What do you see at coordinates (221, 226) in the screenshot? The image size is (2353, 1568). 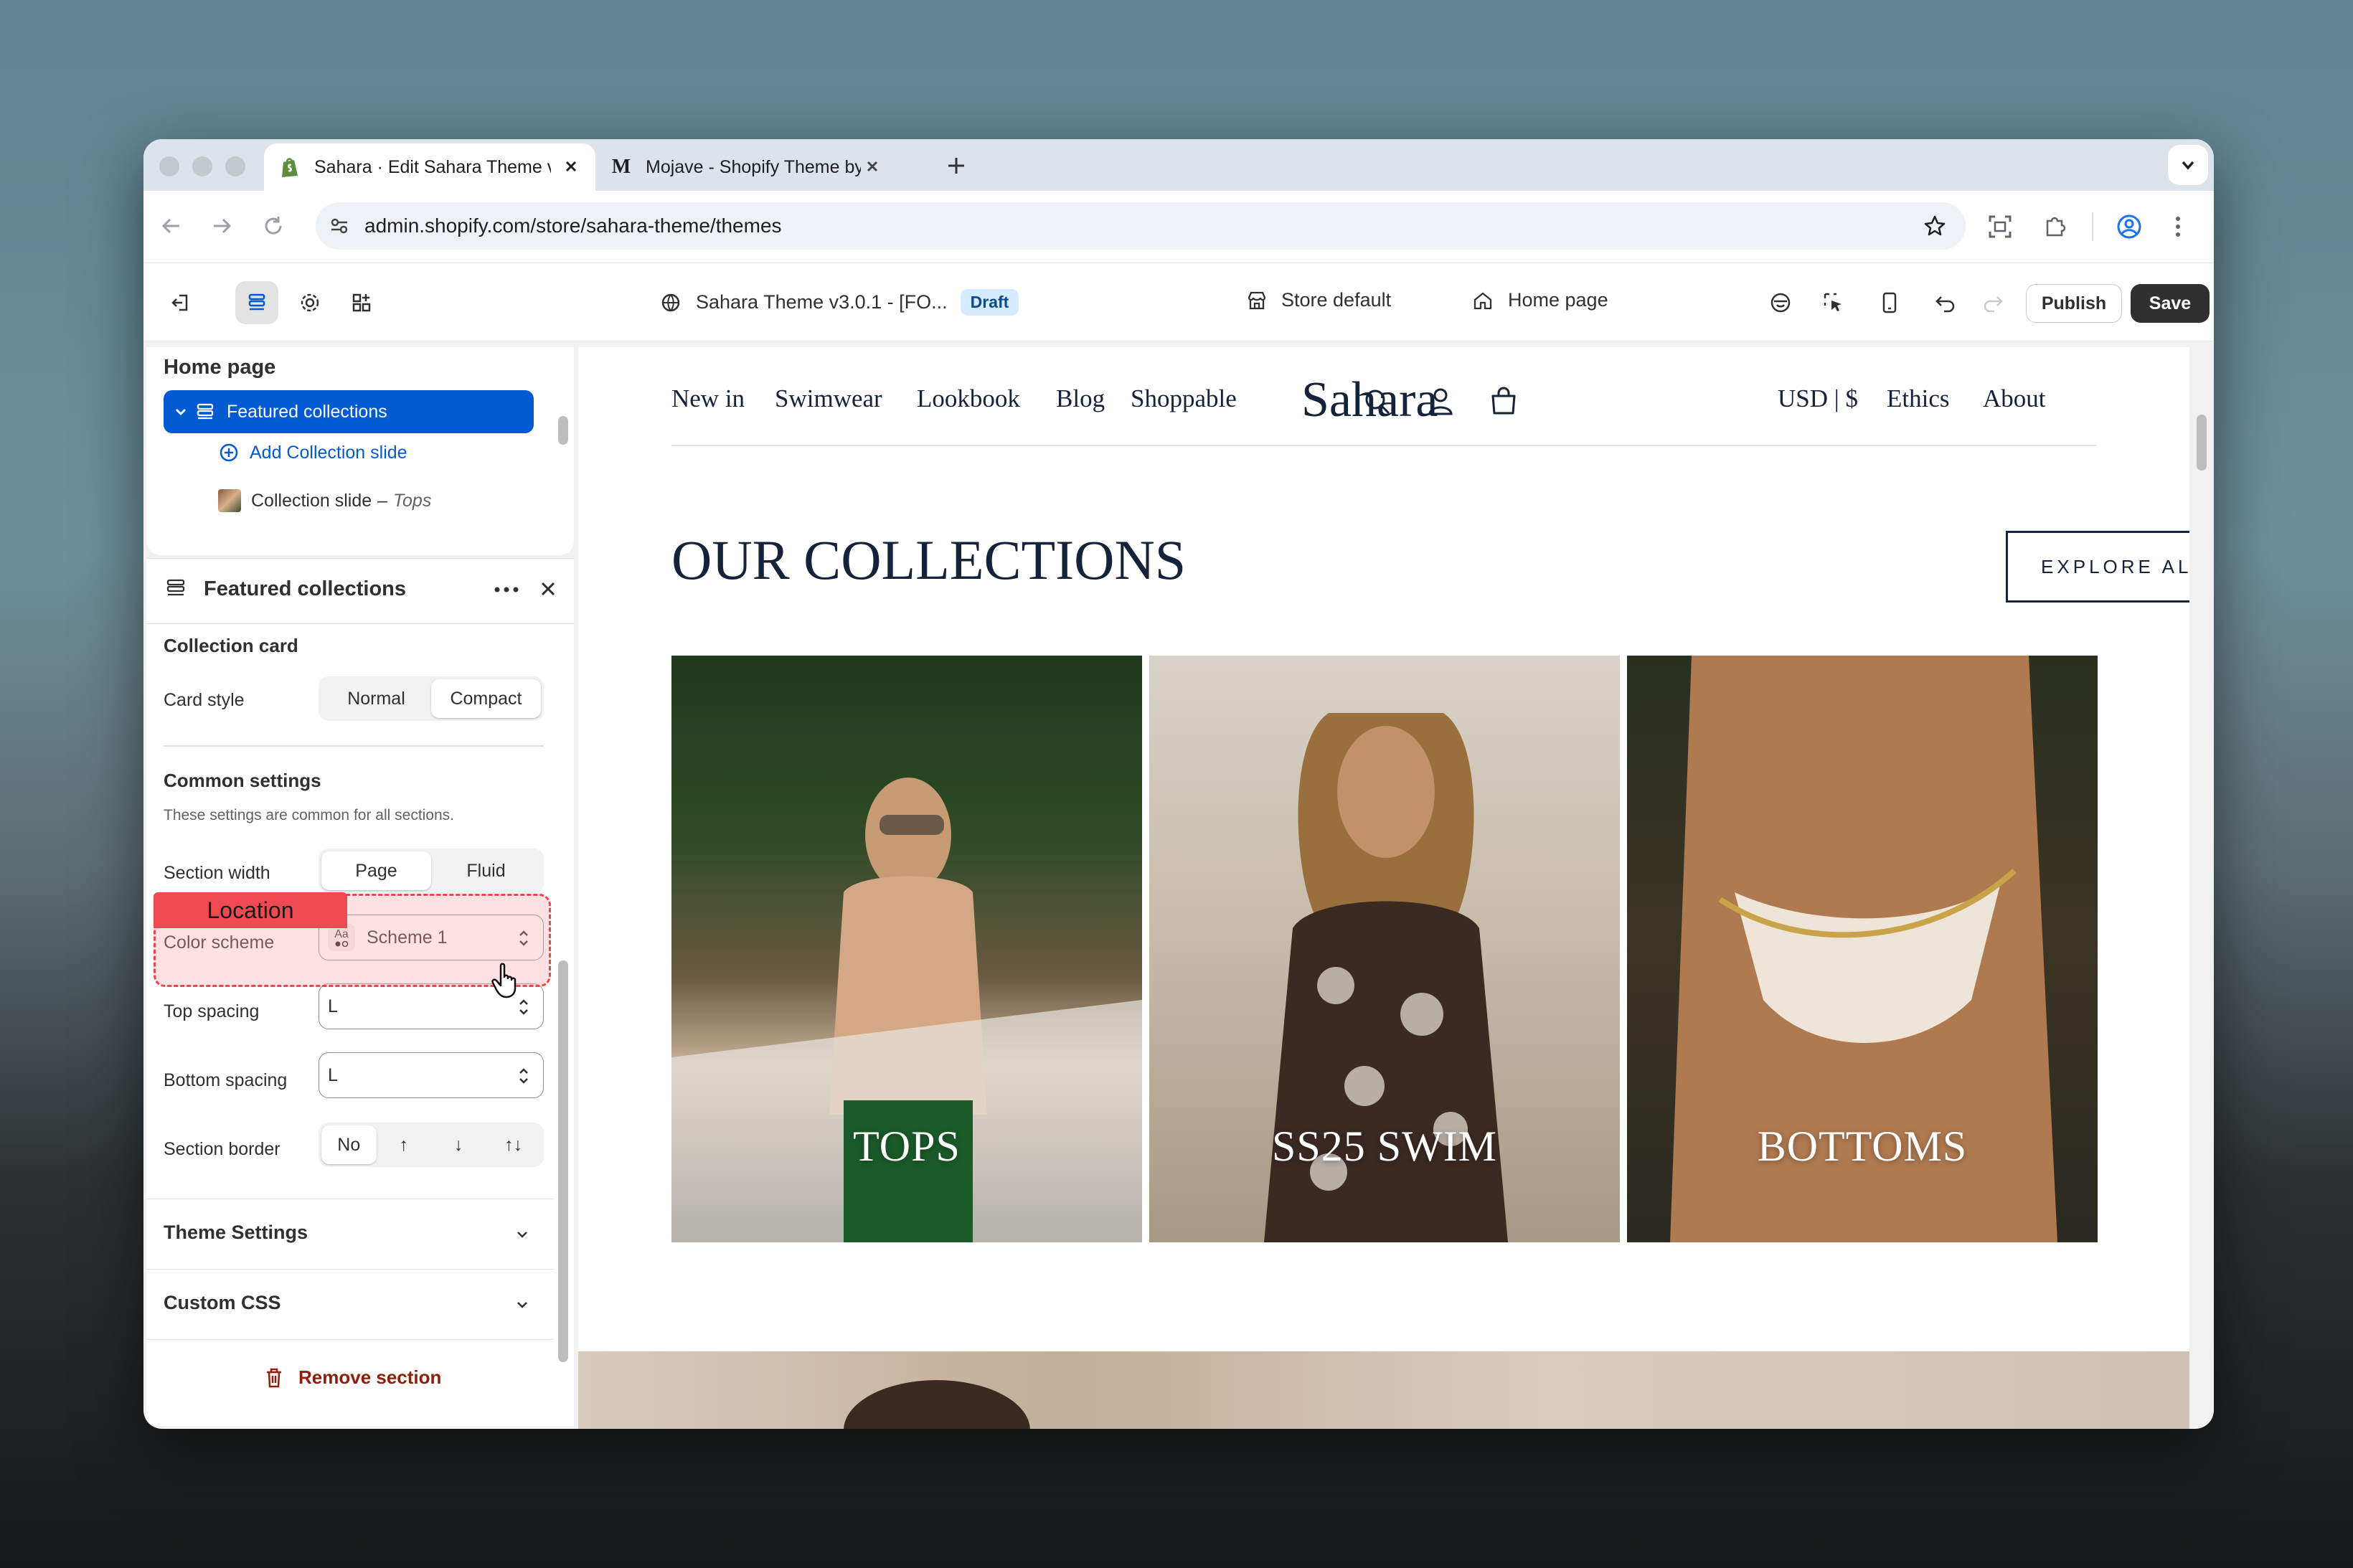 I see `forward-icon` at bounding box center [221, 226].